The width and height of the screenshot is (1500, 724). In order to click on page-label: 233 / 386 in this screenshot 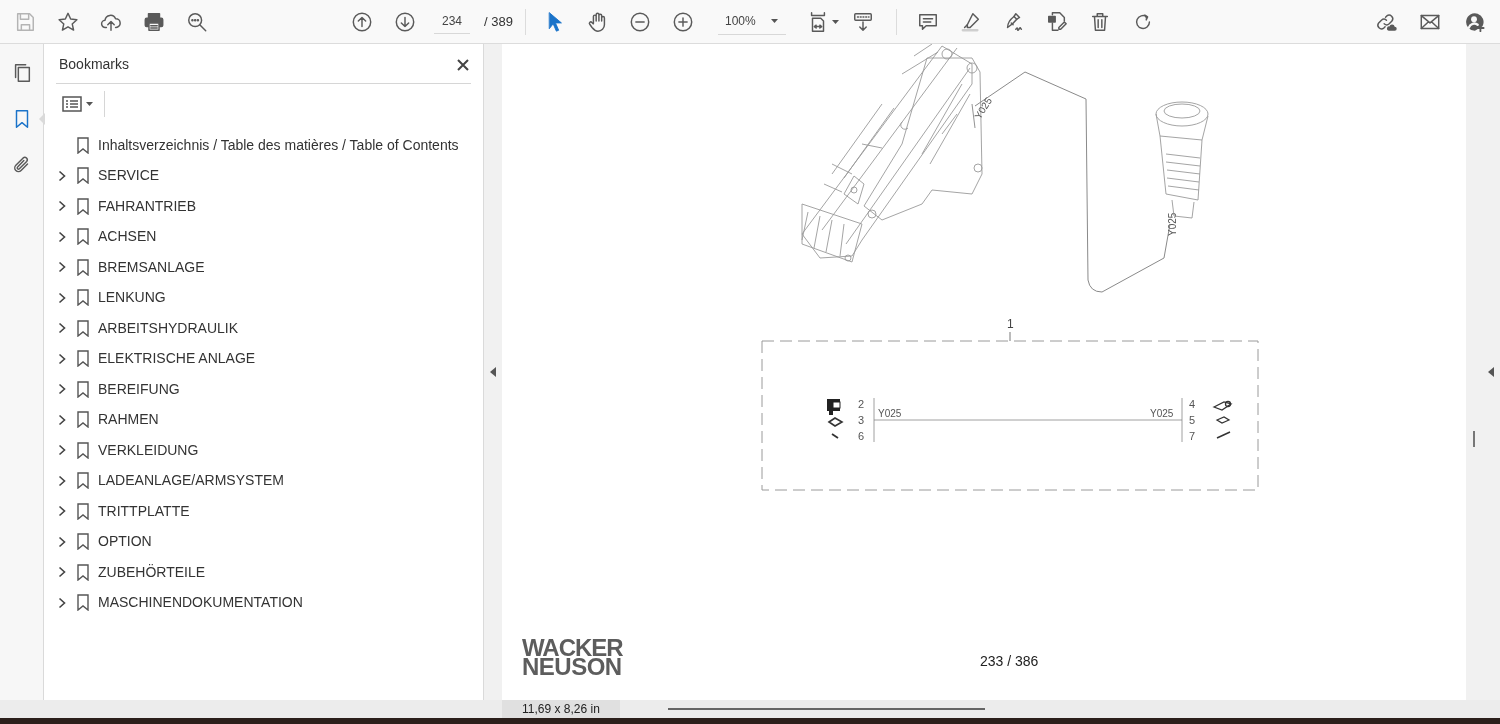, I will do `click(1009, 661)`.